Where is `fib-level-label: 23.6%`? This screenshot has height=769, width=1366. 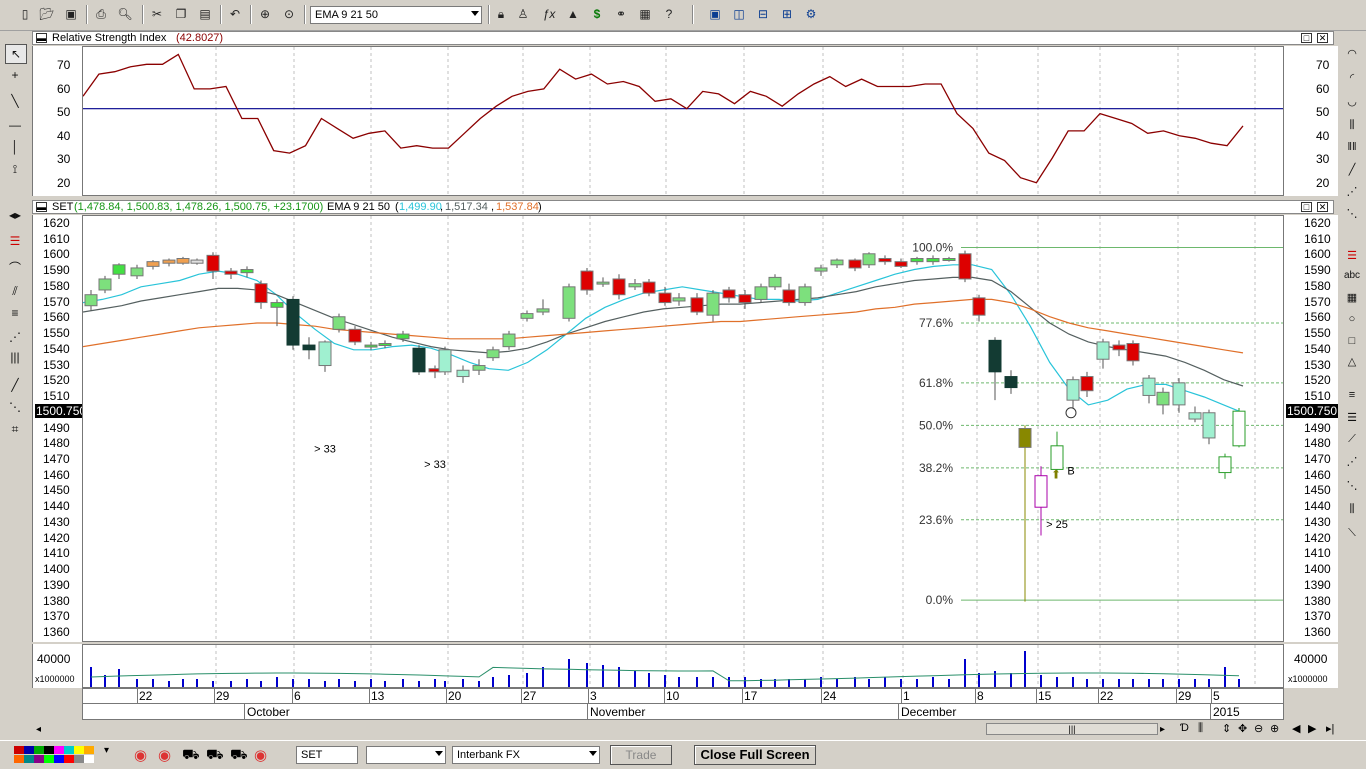 fib-level-label: 23.6% is located at coordinates (936, 520).